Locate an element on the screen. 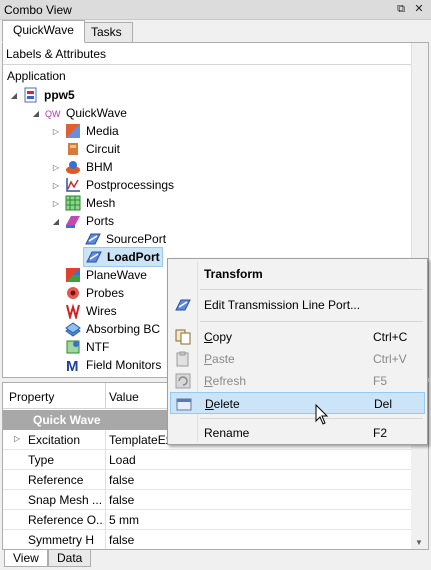  svg-text: M is located at coordinates (72, 365).